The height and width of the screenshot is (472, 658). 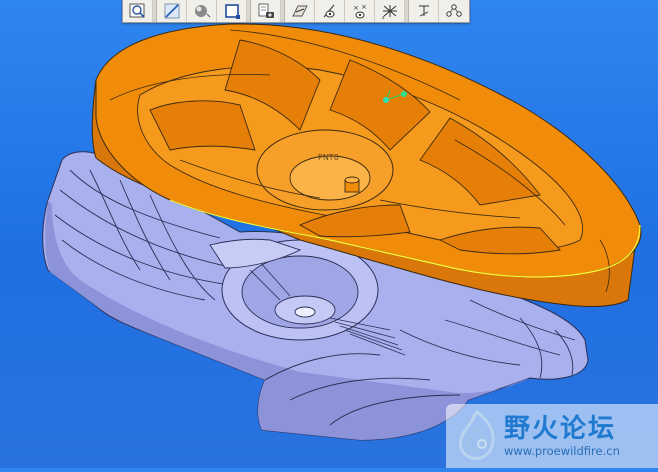 I want to click on sketch-line-button, so click(x=172, y=11).